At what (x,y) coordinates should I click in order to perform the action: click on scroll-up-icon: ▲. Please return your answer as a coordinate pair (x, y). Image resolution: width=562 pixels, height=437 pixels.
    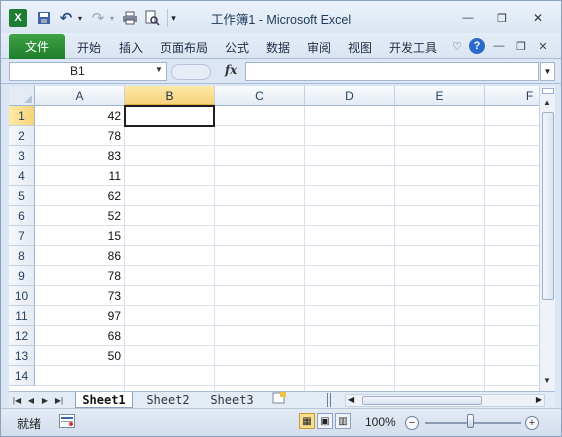
    Looking at the image, I should click on (547, 102).